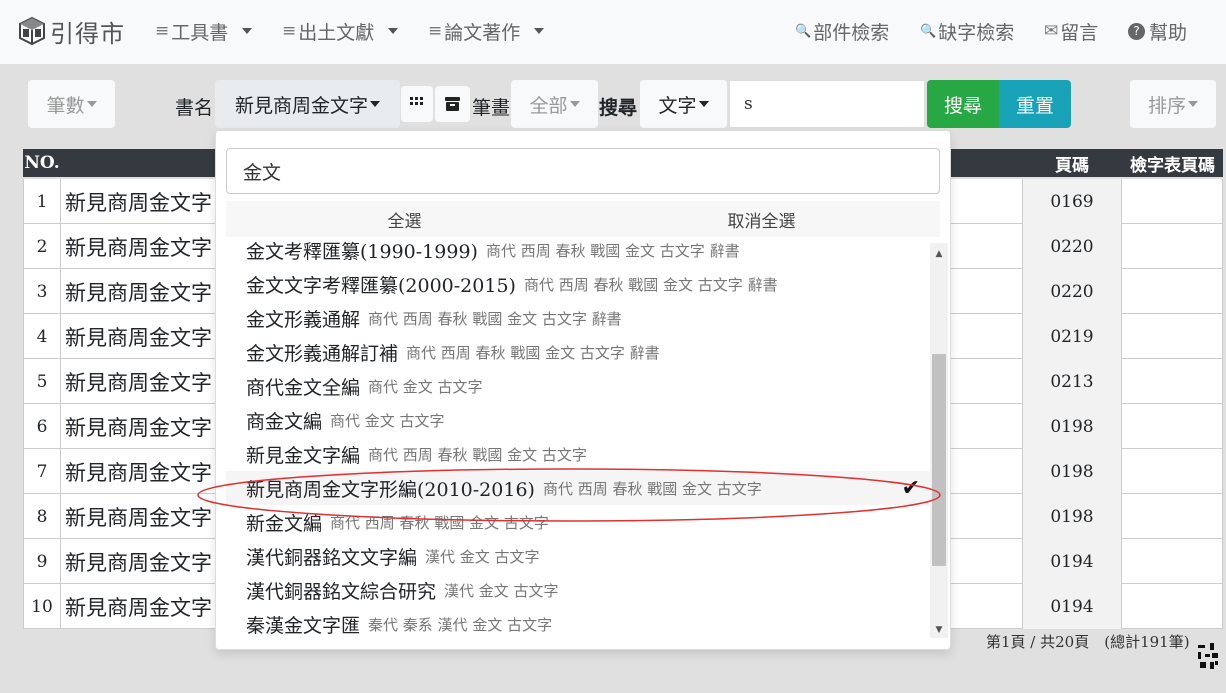  I want to click on search-button: 搜尋, so click(963, 104).